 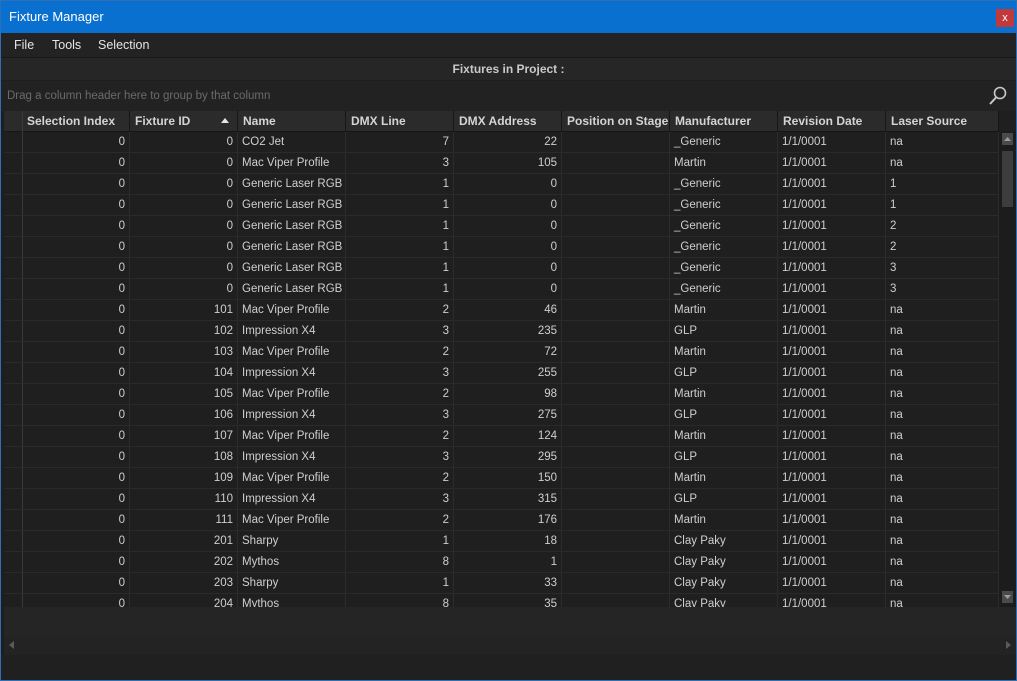 What do you see at coordinates (400, 163) in the screenshot?
I see `cell-dmx-line: 3` at bounding box center [400, 163].